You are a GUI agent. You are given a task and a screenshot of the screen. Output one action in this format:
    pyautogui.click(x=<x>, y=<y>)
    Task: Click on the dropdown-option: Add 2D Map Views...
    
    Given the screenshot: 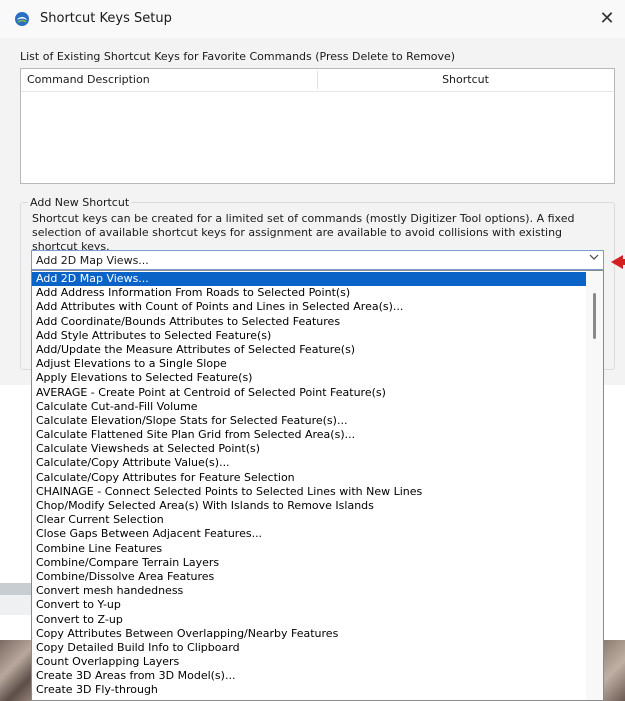 What is the action you would take?
    pyautogui.click(x=309, y=279)
    